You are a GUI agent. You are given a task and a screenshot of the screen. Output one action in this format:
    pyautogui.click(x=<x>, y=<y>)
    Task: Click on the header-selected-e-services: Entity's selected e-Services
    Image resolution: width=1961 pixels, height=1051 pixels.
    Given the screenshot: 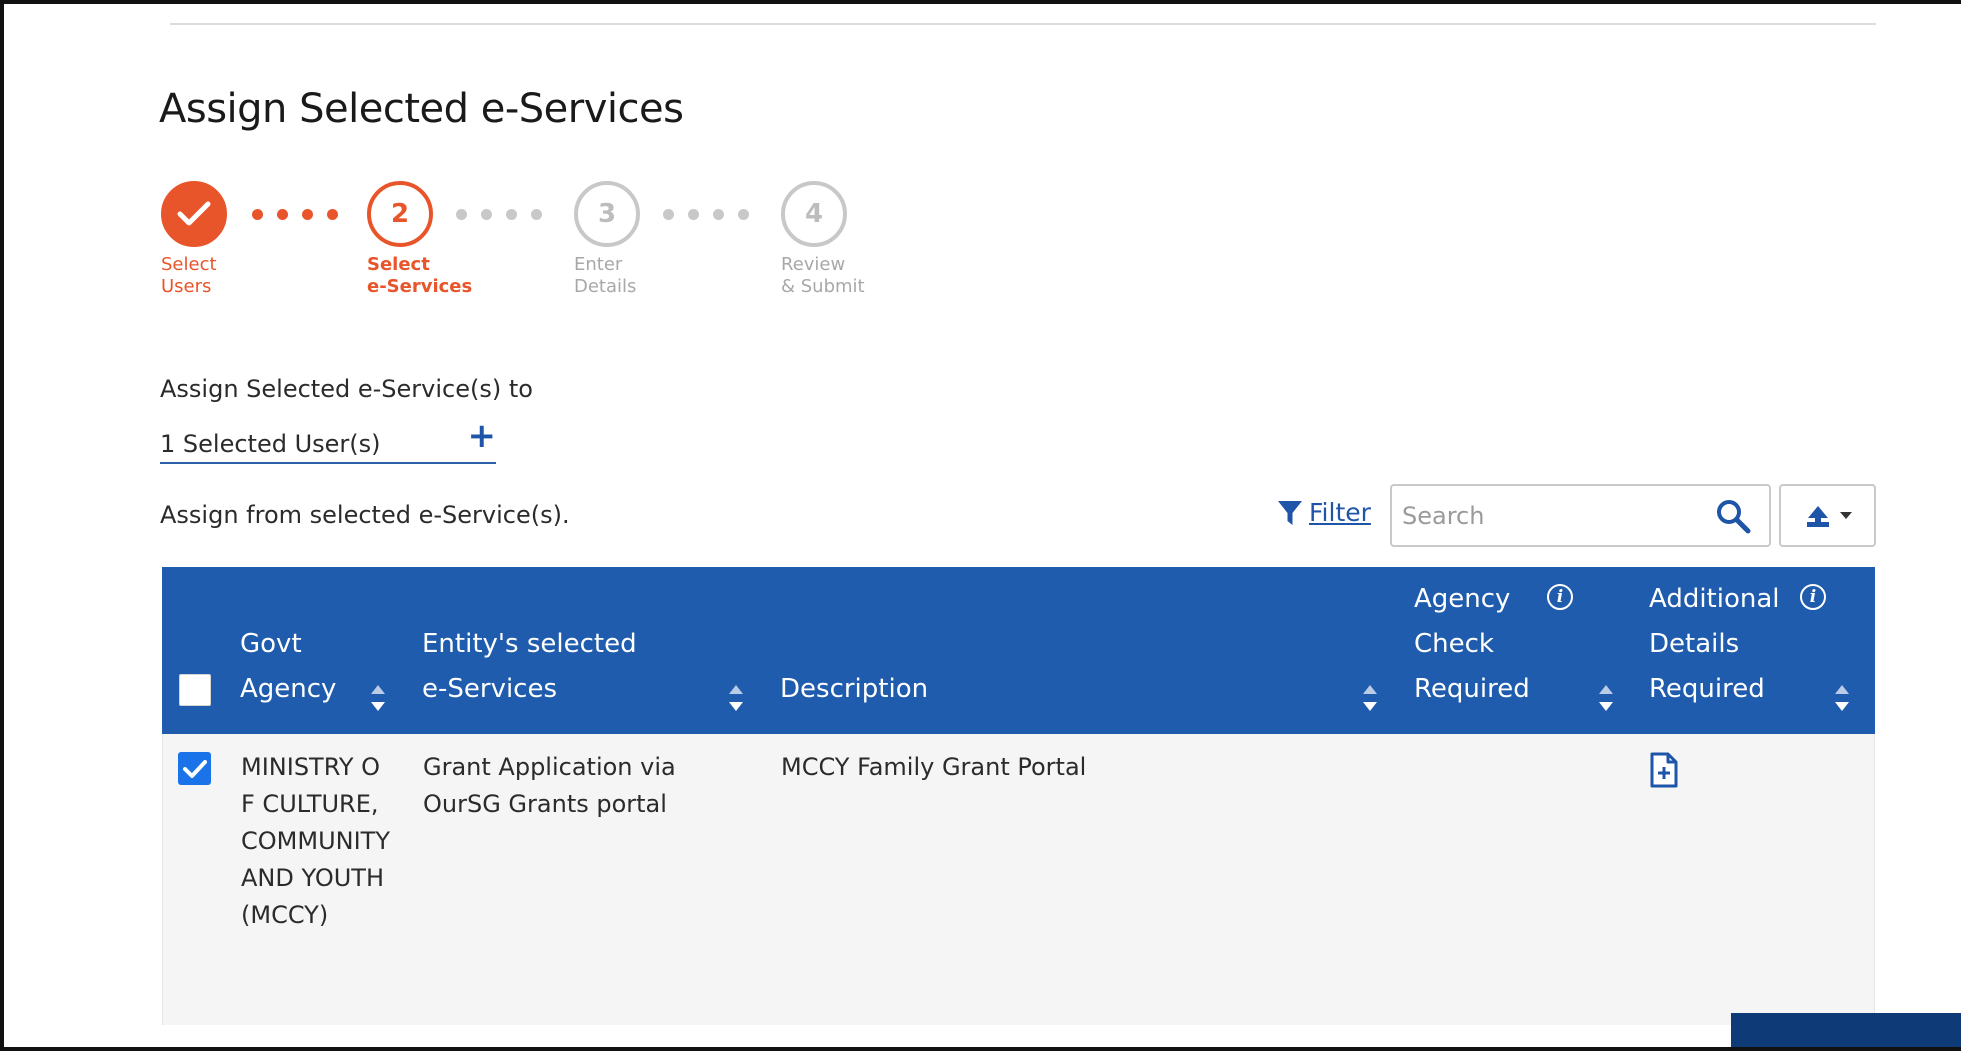 What is the action you would take?
    pyautogui.click(x=529, y=667)
    